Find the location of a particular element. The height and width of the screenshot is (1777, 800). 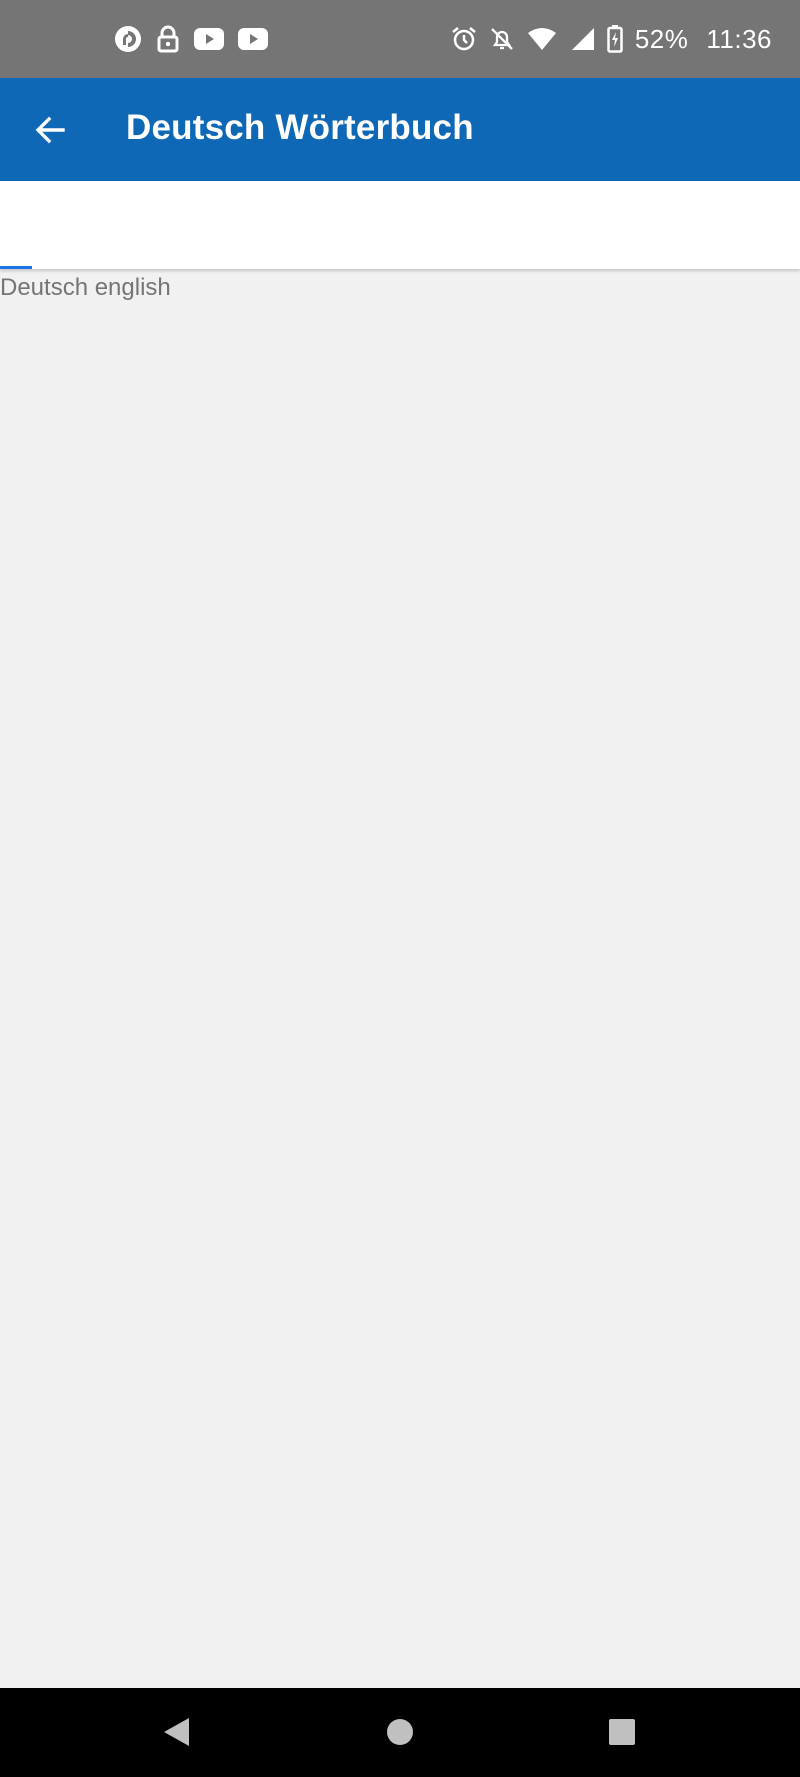

alarm-icon is located at coordinates (464, 39).